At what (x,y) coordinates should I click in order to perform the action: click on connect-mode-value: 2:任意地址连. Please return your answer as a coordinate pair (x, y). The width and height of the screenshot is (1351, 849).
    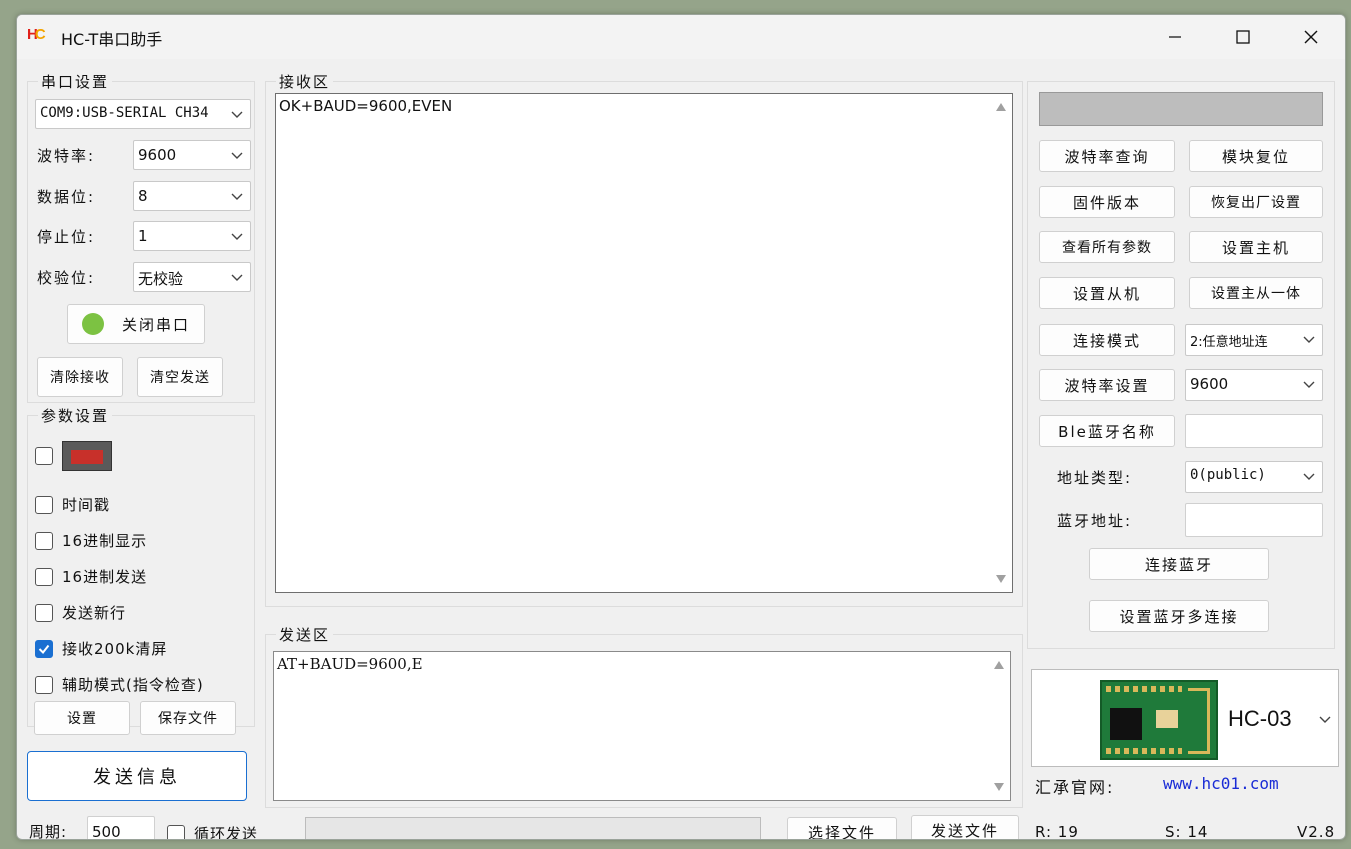
    Looking at the image, I should click on (1229, 342).